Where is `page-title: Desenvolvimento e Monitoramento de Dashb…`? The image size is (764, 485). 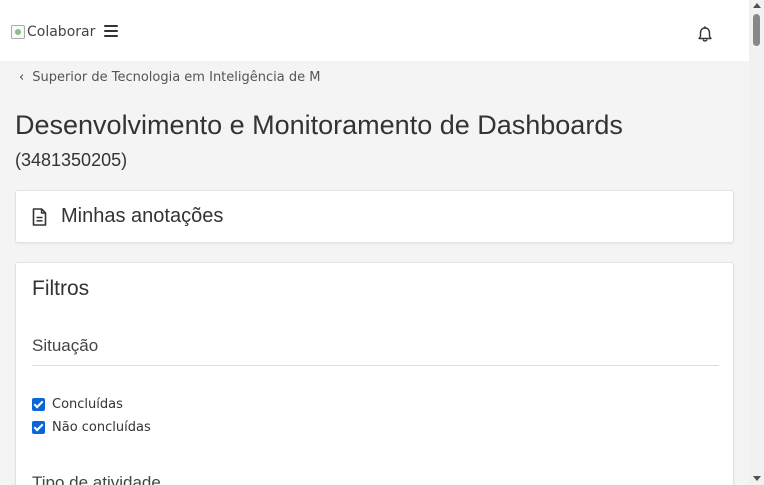
page-title: Desenvolvimento e Monitoramento de Dashb… is located at coordinates (319, 125).